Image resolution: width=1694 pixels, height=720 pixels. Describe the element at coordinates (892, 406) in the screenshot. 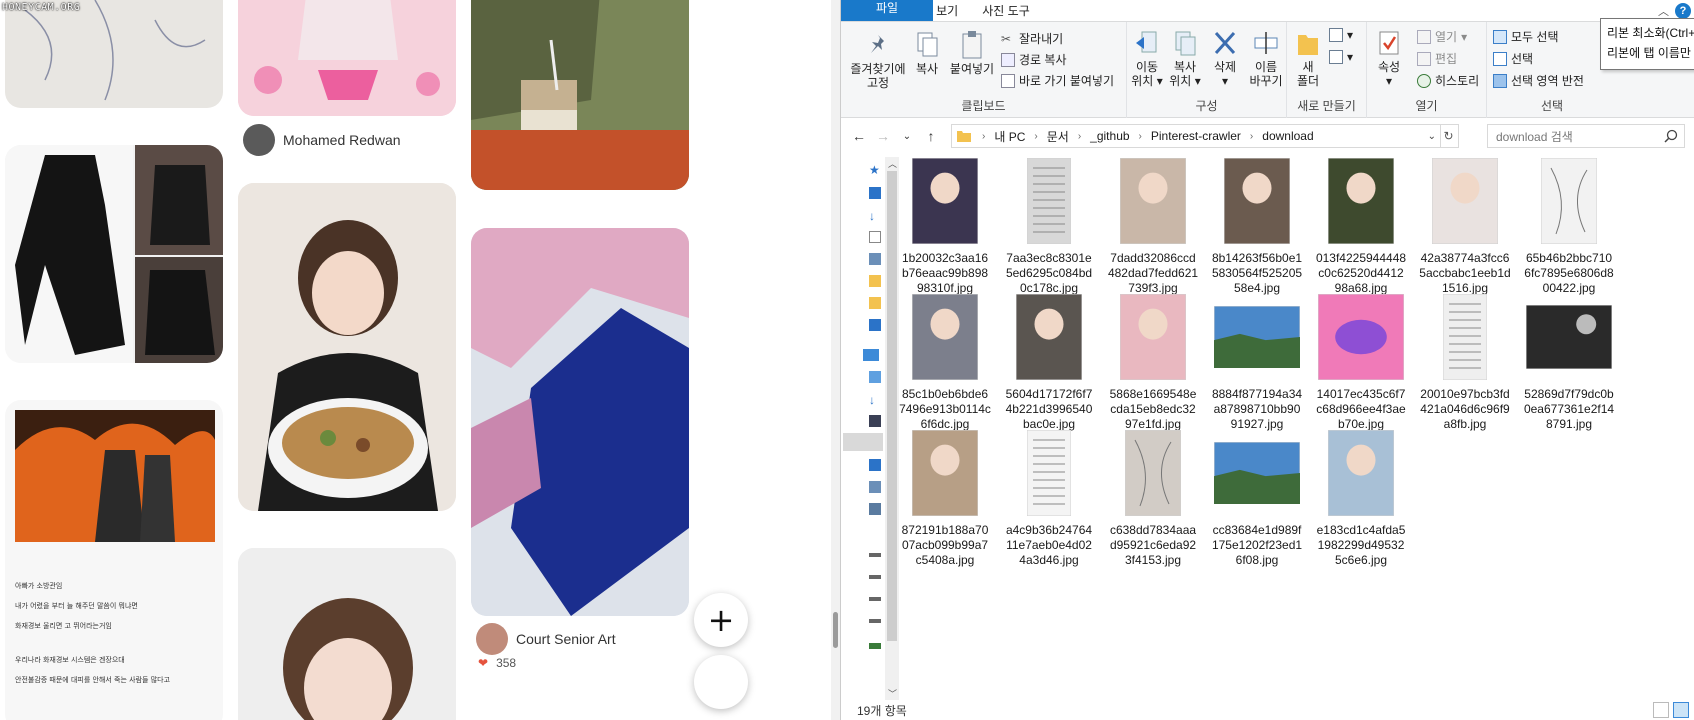

I see `nav-scrollbar-thumb` at that location.